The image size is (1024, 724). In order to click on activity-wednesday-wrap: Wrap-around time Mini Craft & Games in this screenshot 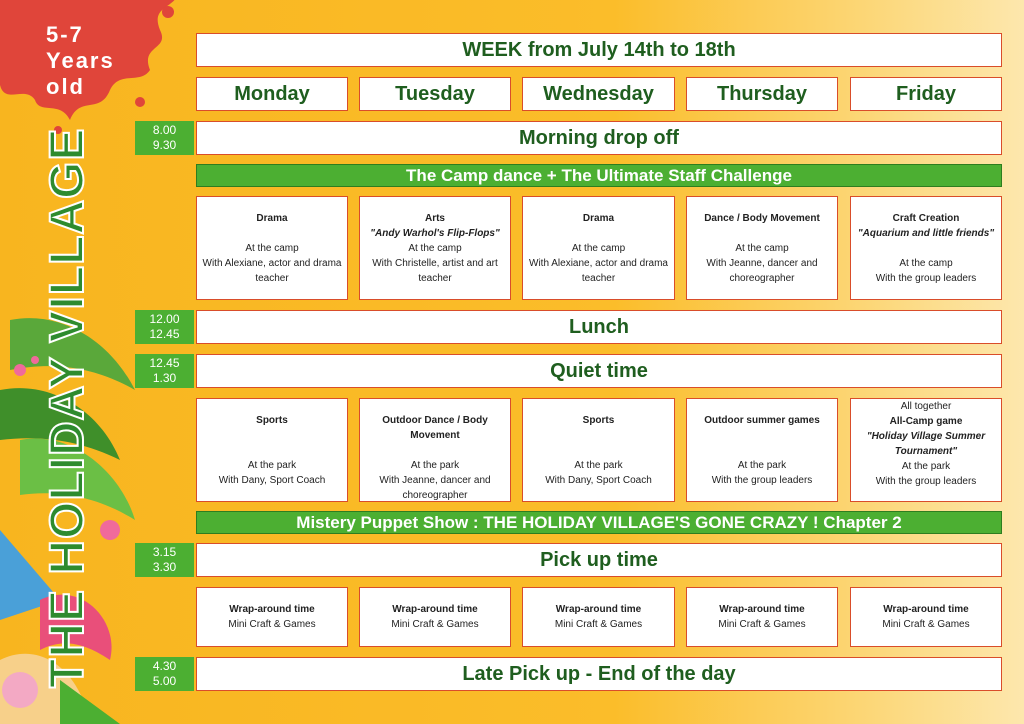, I will do `click(598, 617)`.